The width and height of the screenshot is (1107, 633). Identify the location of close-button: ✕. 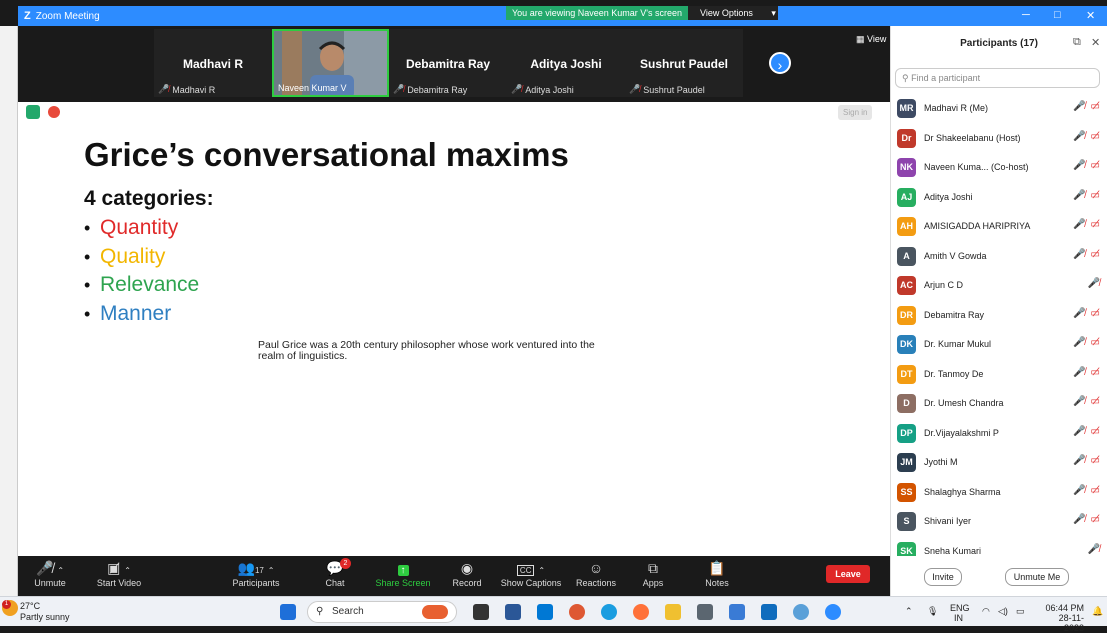
(1090, 15).